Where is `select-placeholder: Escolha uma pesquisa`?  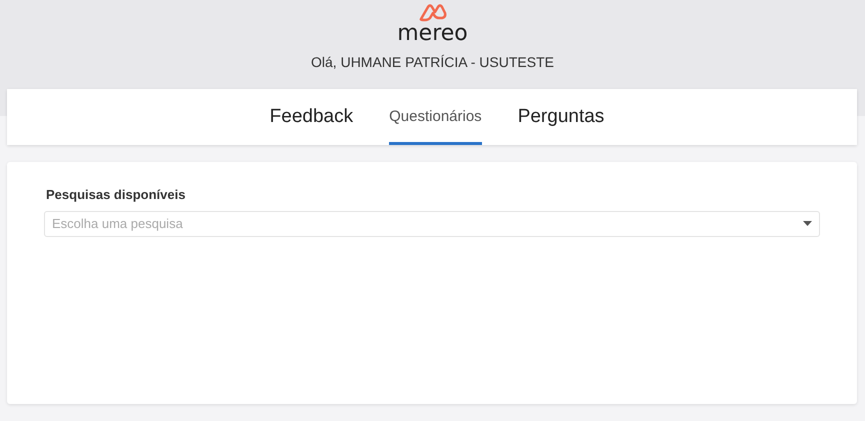
select-placeholder: Escolha uma pesquisa is located at coordinates (117, 223).